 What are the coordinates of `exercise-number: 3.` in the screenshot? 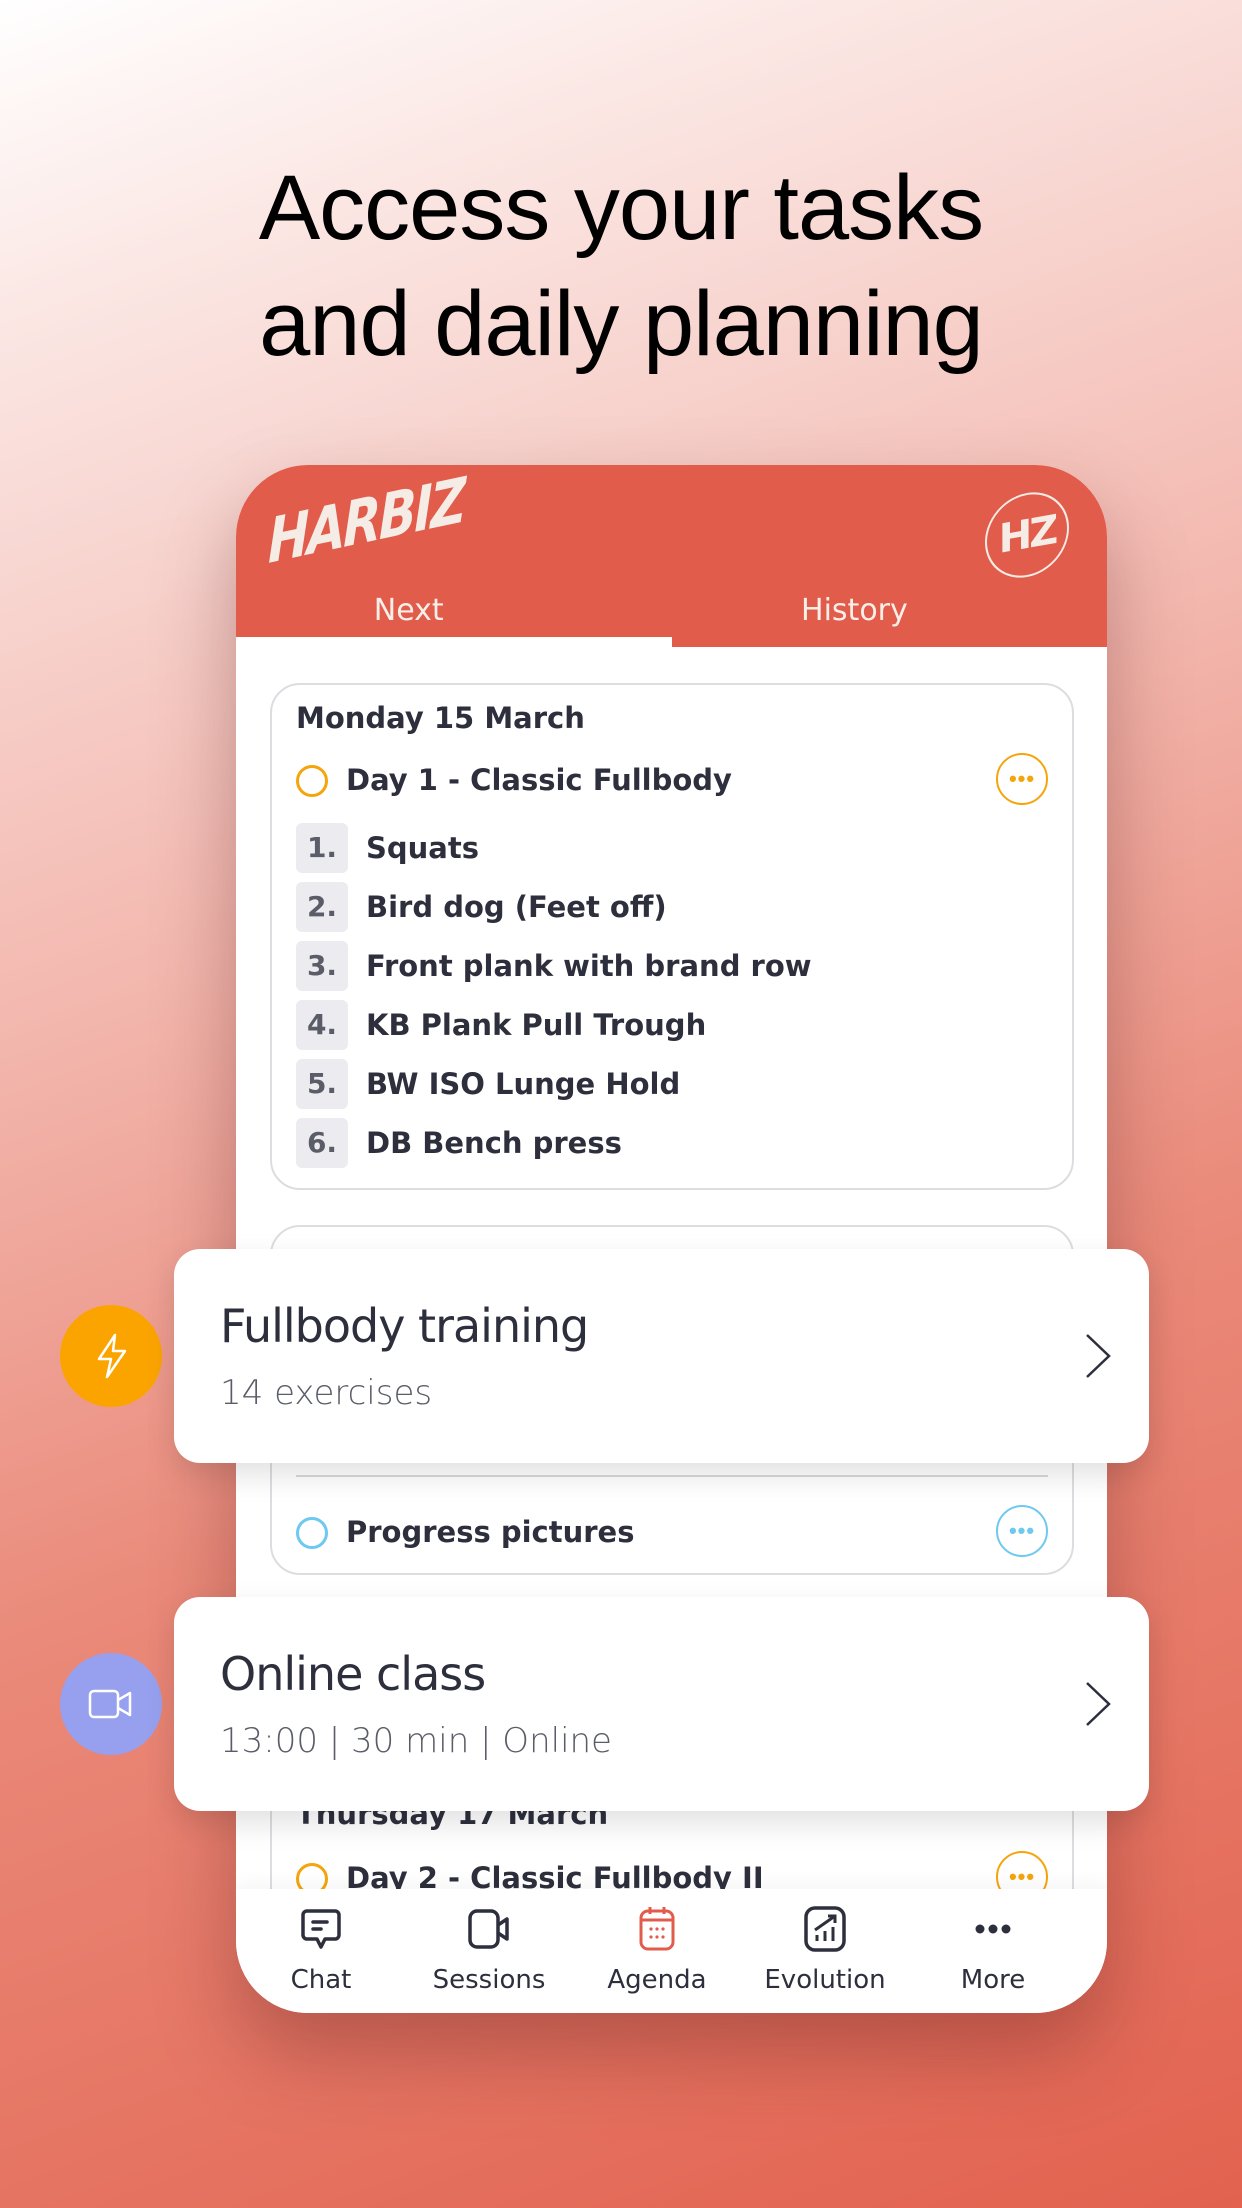 It's located at (322, 966).